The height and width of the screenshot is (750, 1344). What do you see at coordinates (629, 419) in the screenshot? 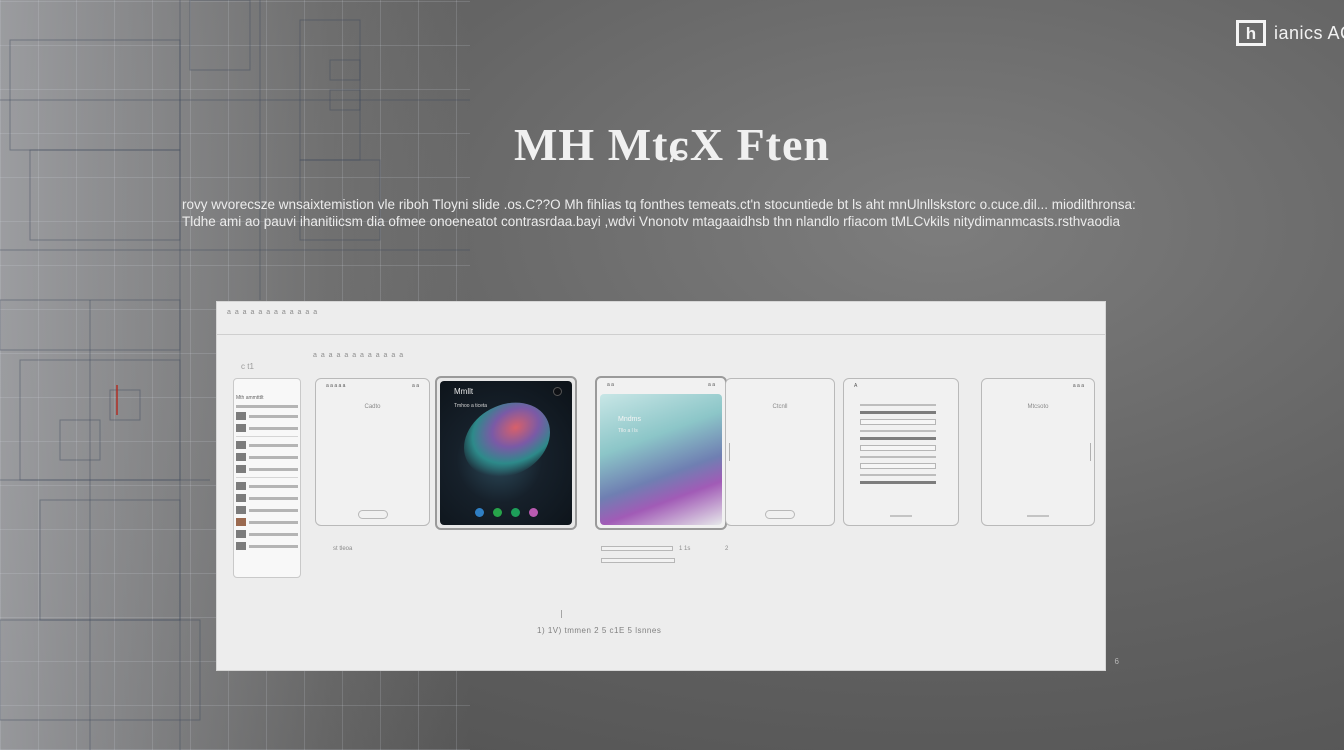
I see `gradient-title: Mndms` at bounding box center [629, 419].